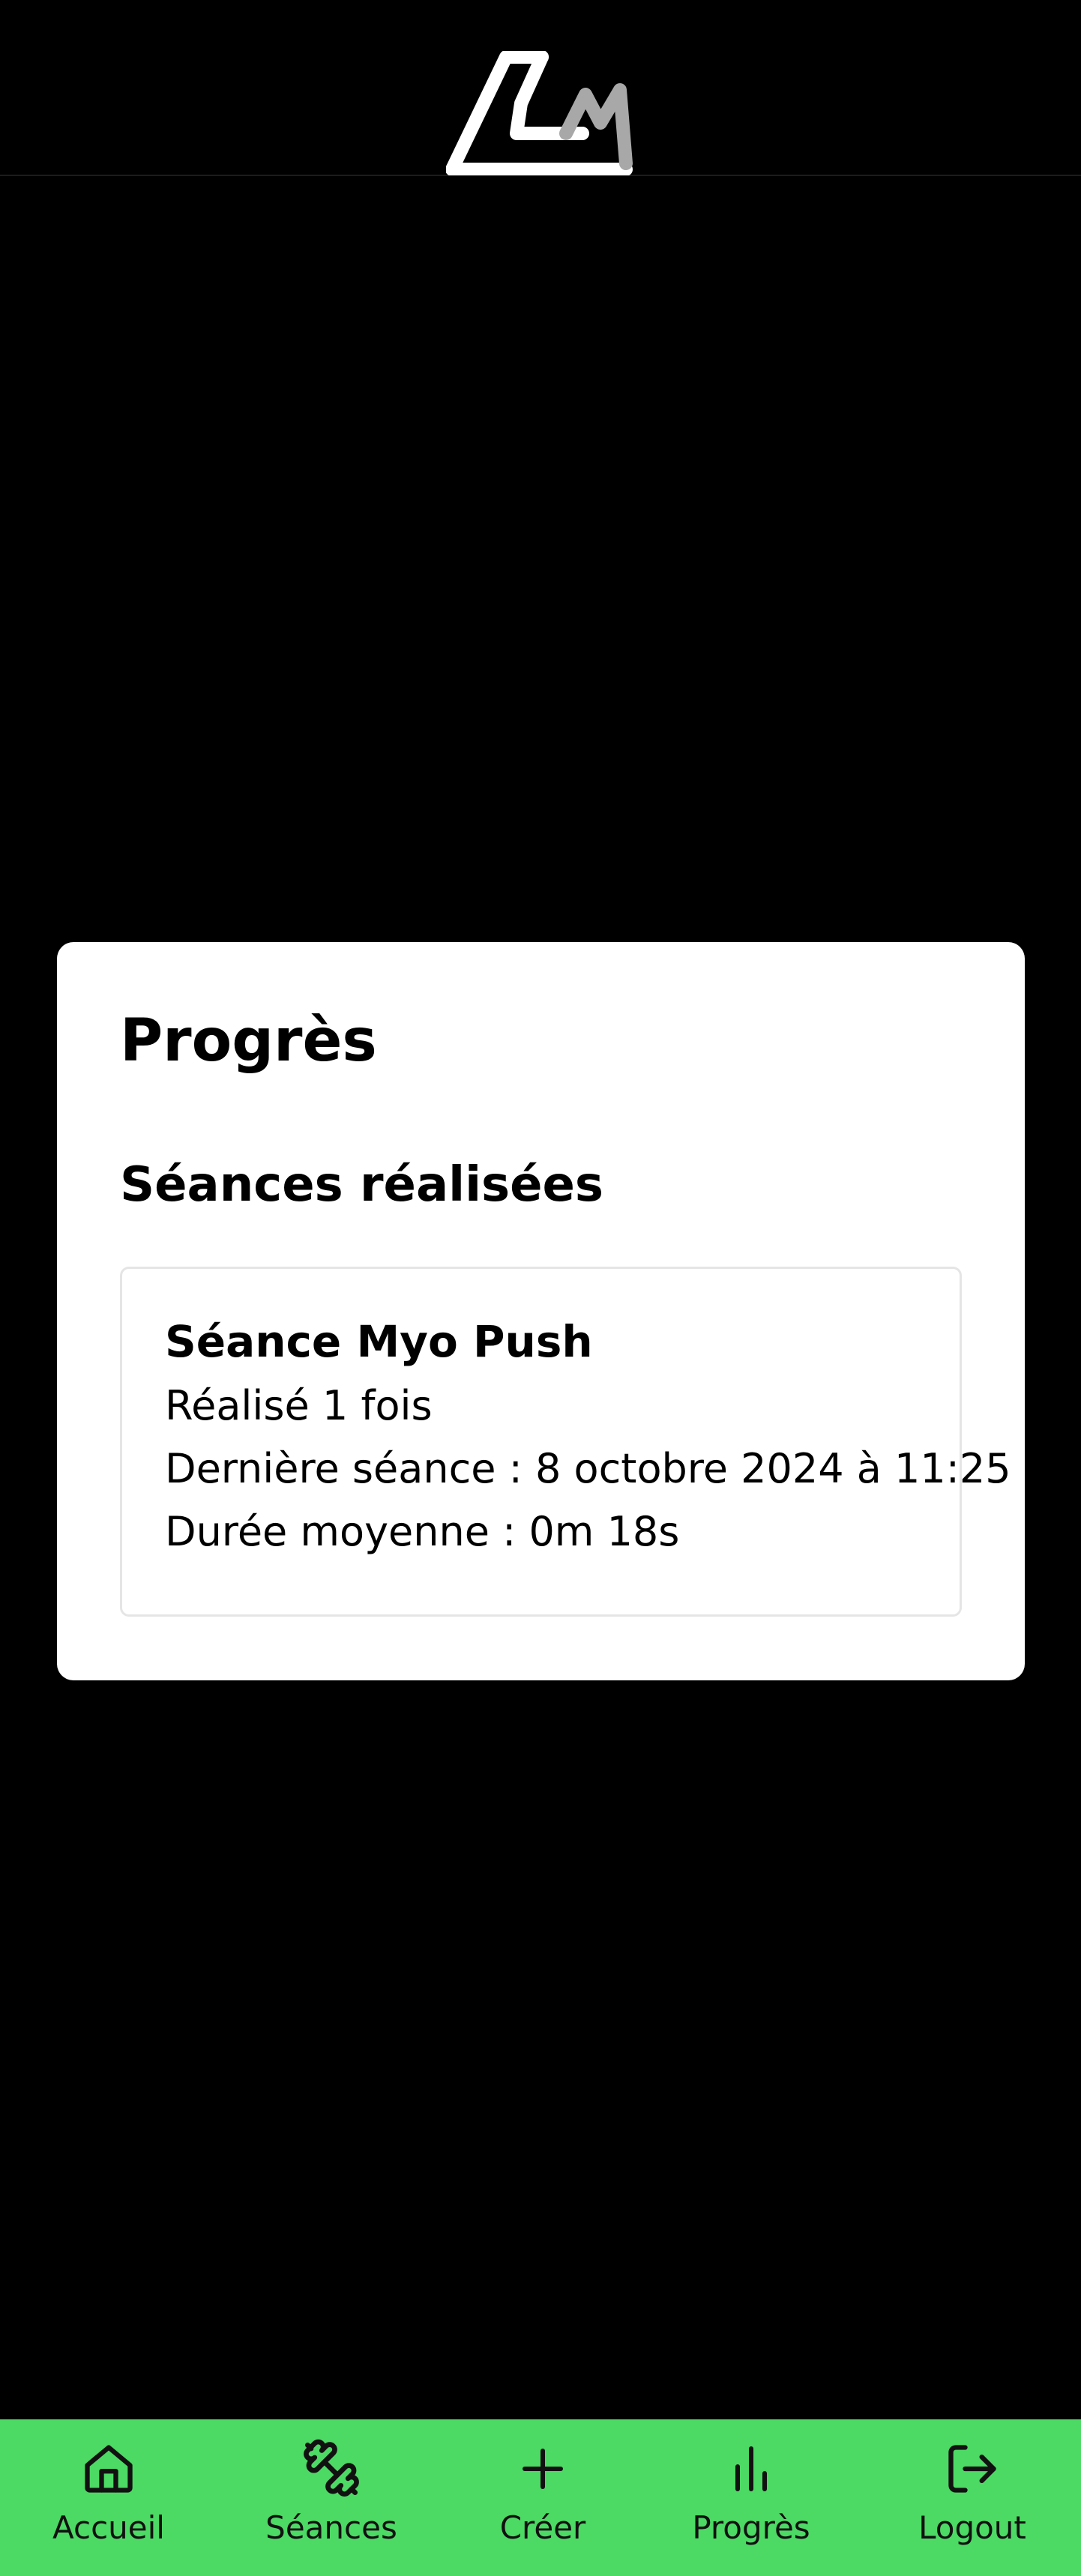  What do you see at coordinates (542, 2528) in the screenshot?
I see `nav-label-creer: Créer` at bounding box center [542, 2528].